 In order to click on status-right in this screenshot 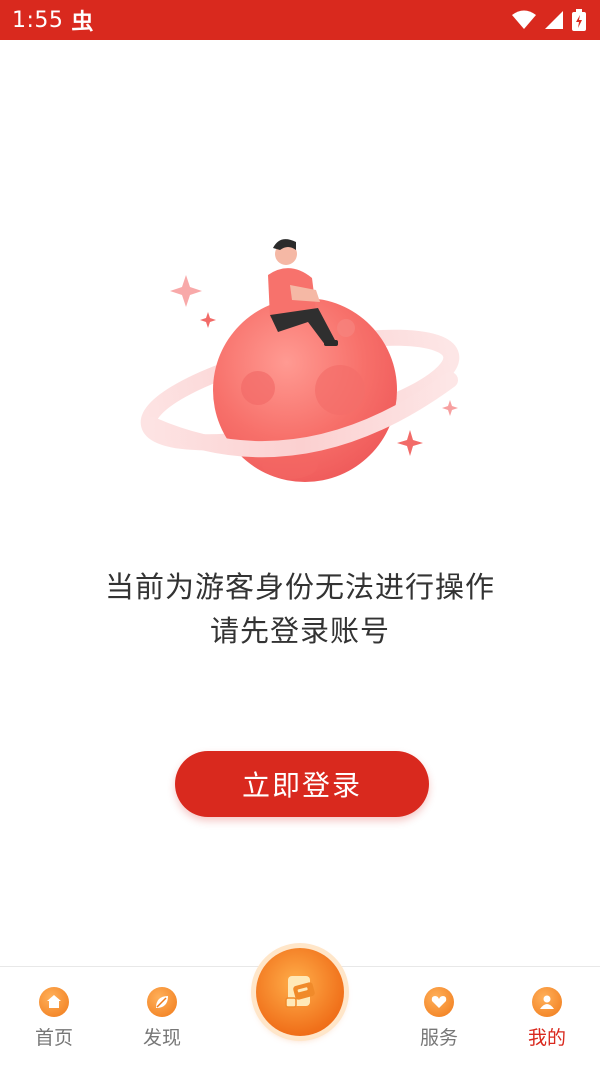, I will do `click(549, 20)`.